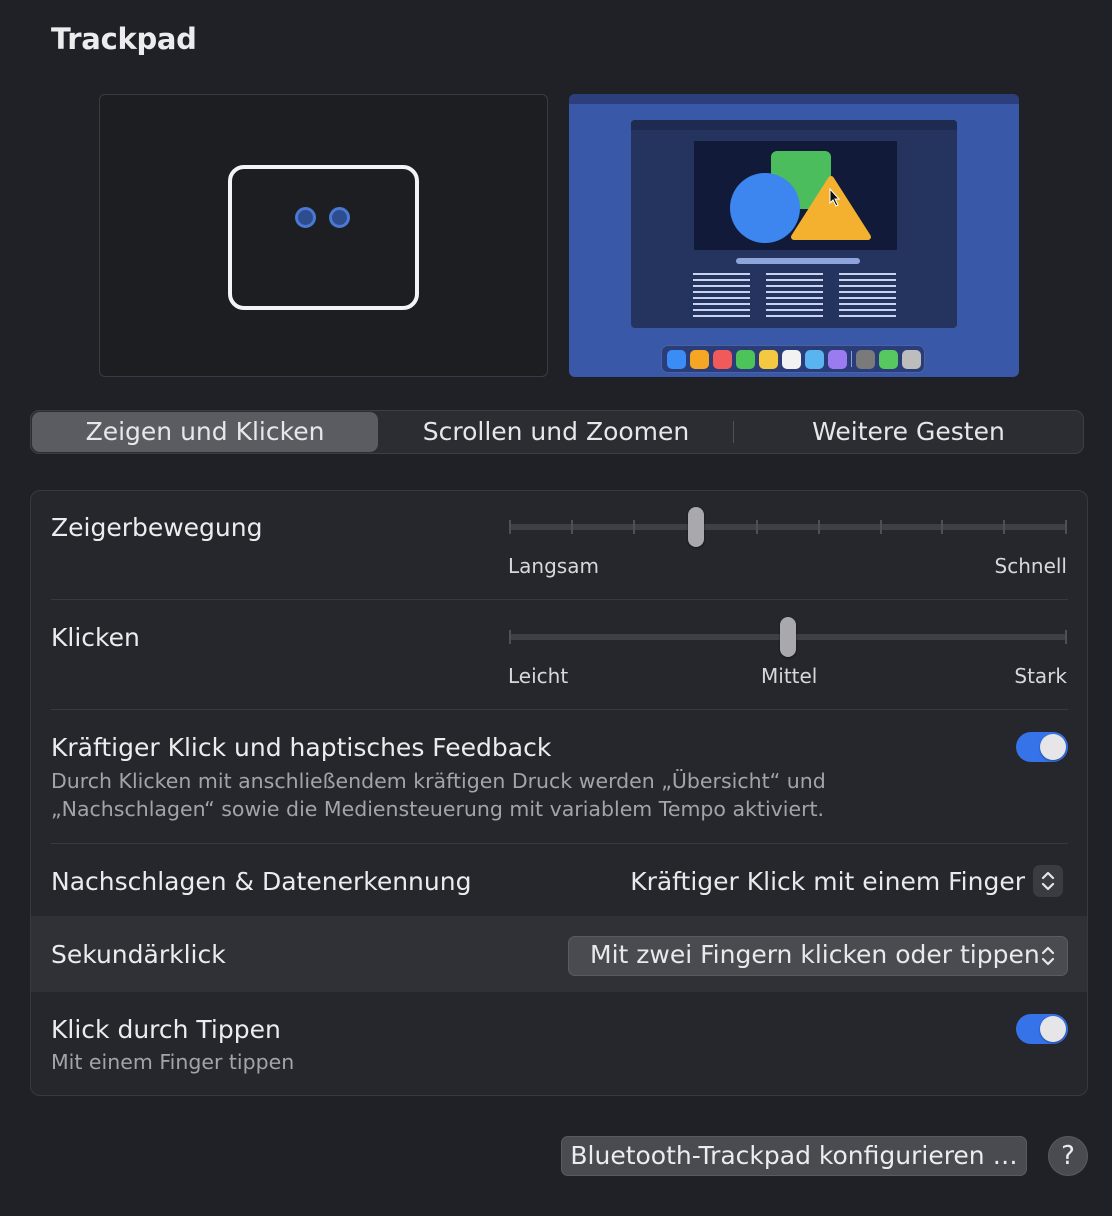 The image size is (1112, 1216). I want to click on preview-window, so click(794, 224).